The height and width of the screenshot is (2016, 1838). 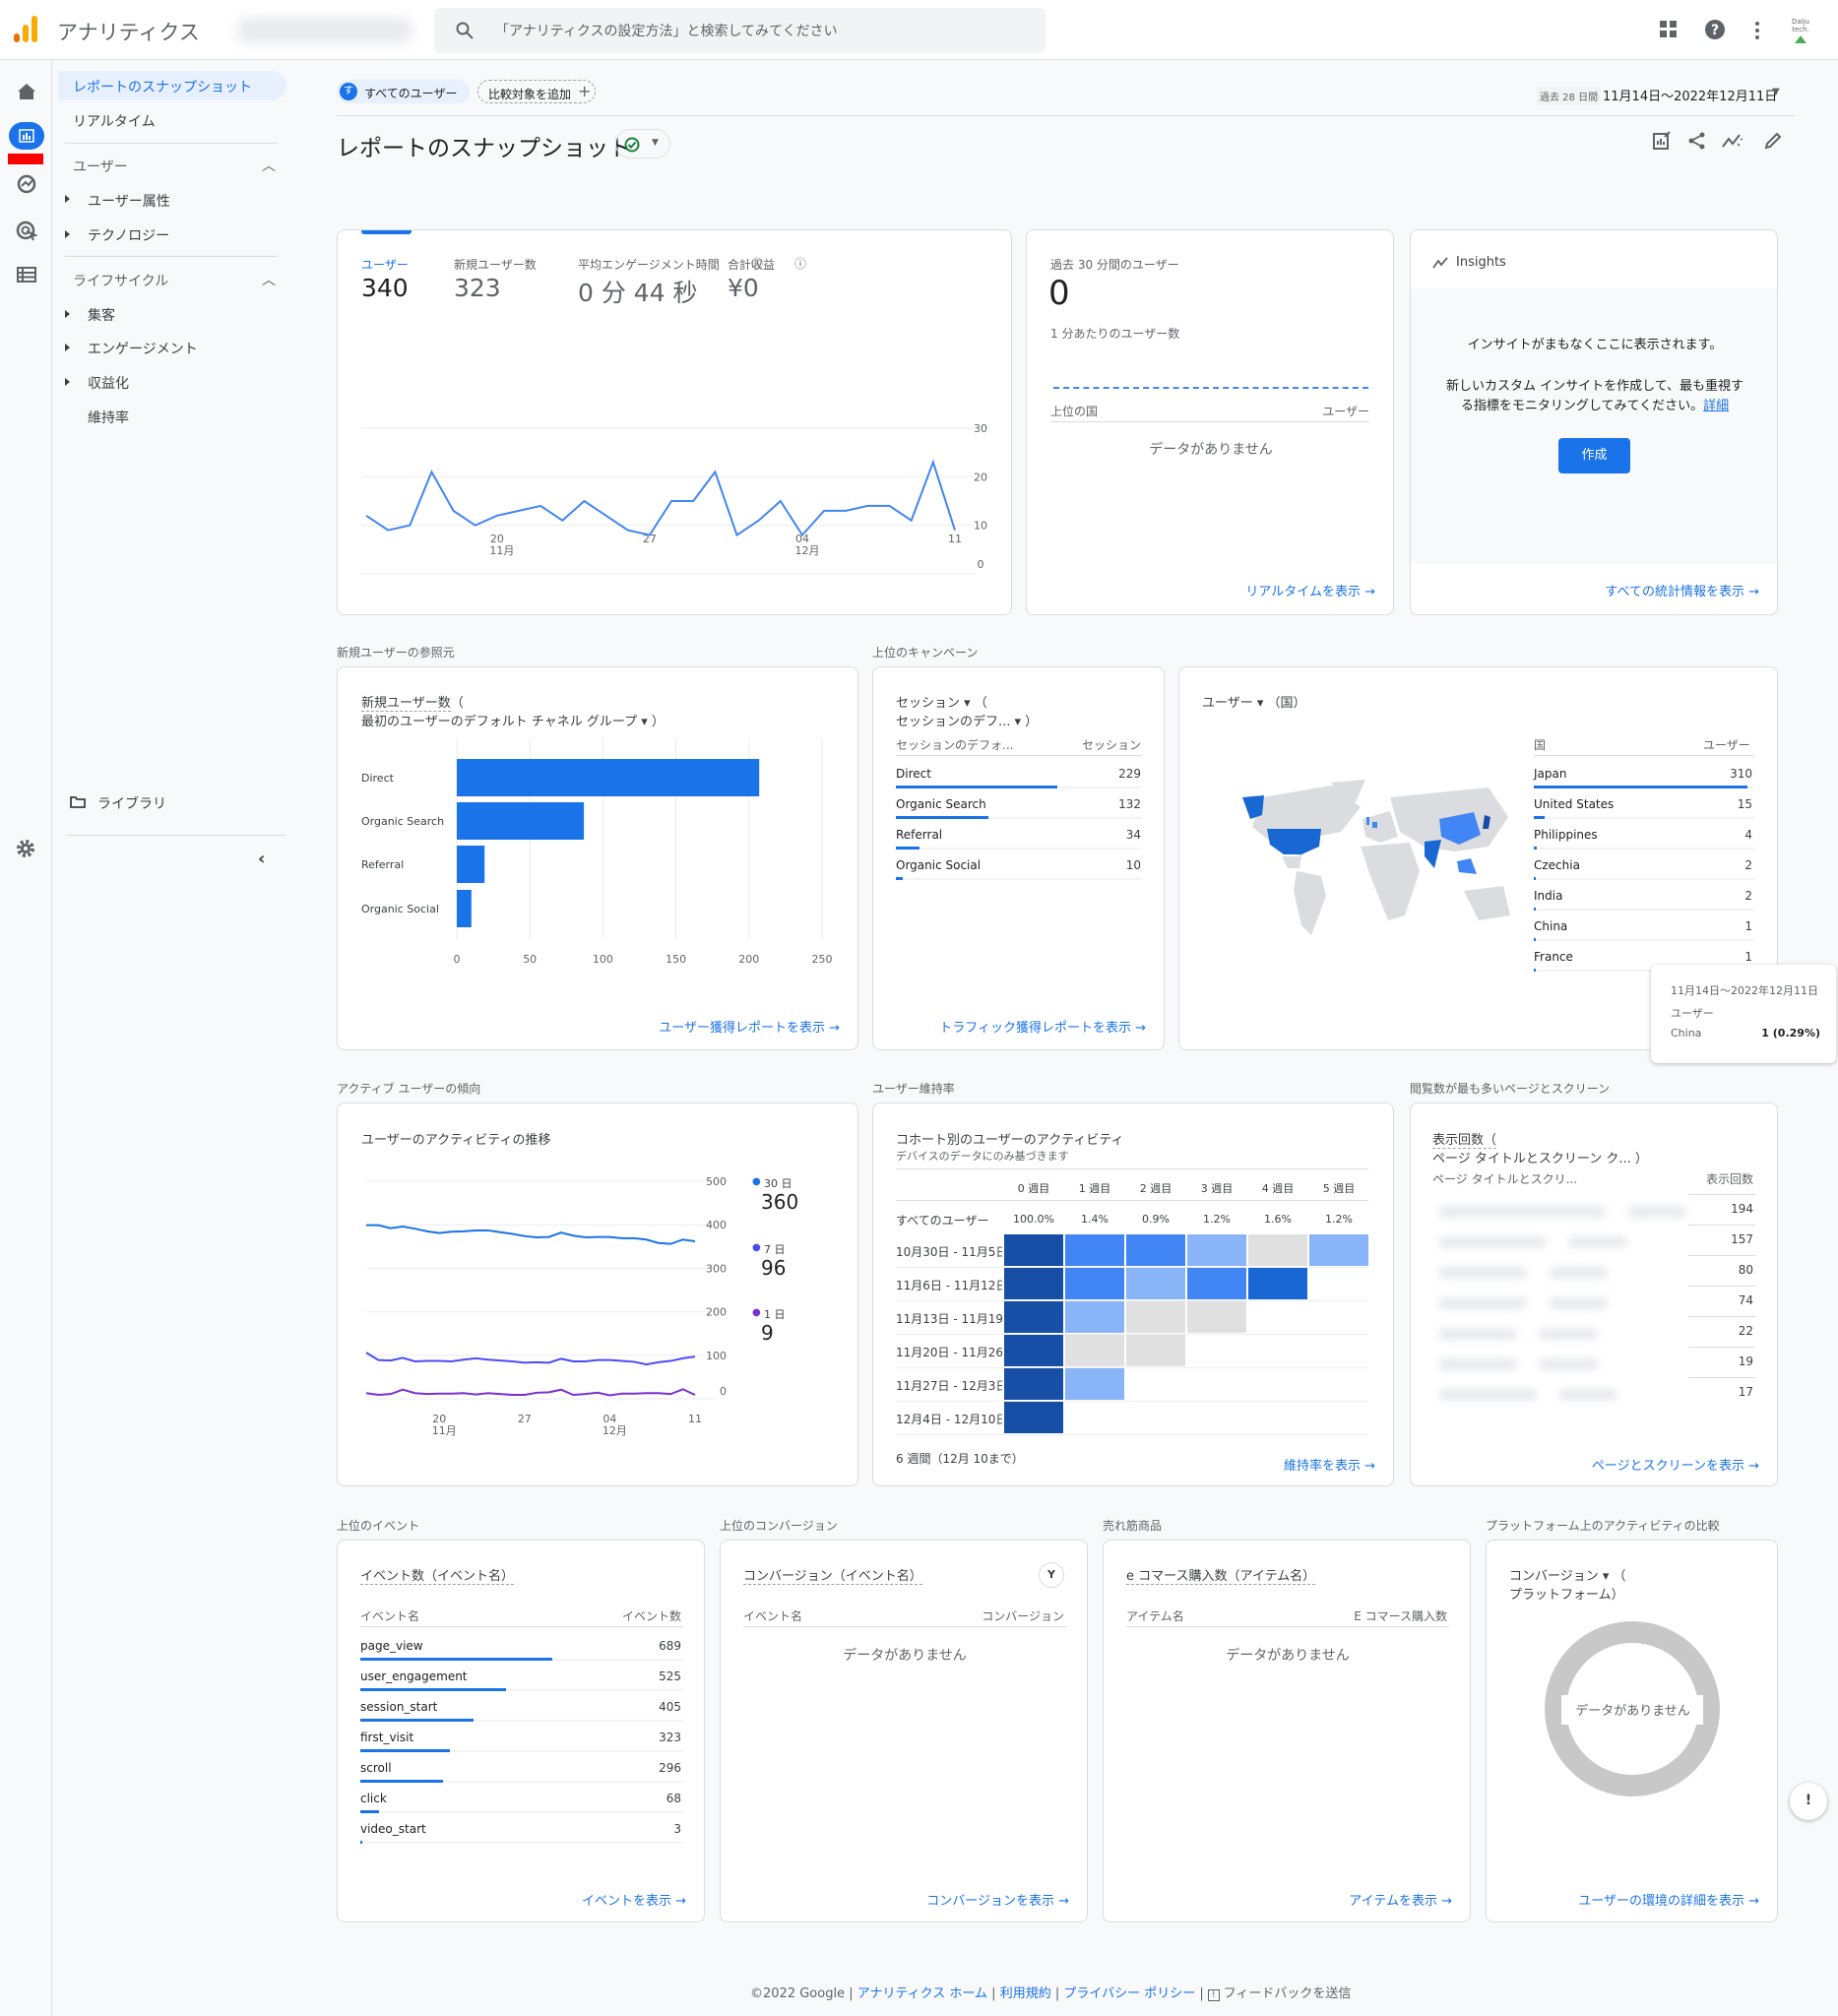 I want to click on configure-icon, so click(x=27, y=275).